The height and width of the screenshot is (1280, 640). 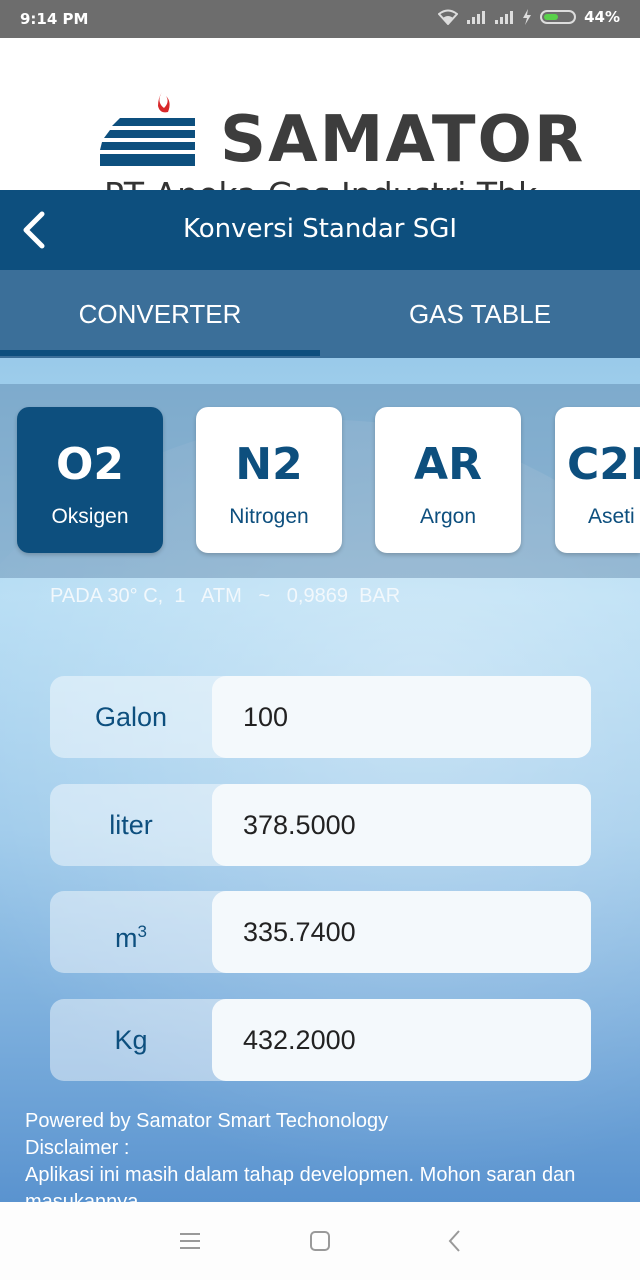 What do you see at coordinates (269, 516) in the screenshot?
I see `gas-name: Nitrogen` at bounding box center [269, 516].